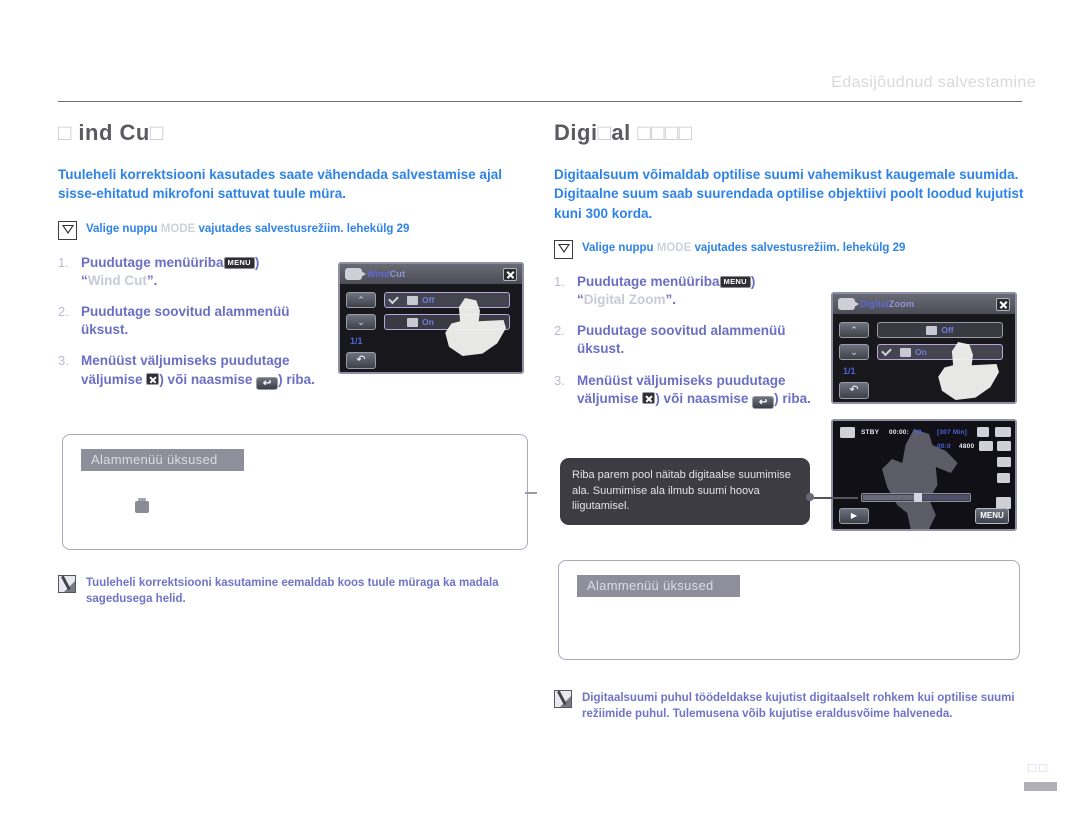 The height and width of the screenshot is (827, 1080). What do you see at coordinates (792, 398) in the screenshot?
I see `right-step-3-tail: ) riba.` at bounding box center [792, 398].